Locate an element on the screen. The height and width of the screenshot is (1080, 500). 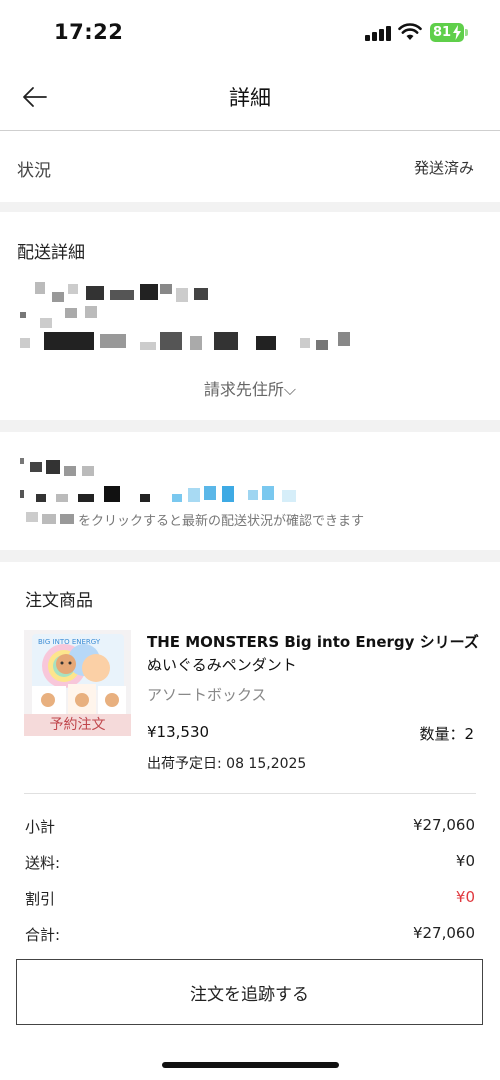
summary-divider is located at coordinates (250, 793).